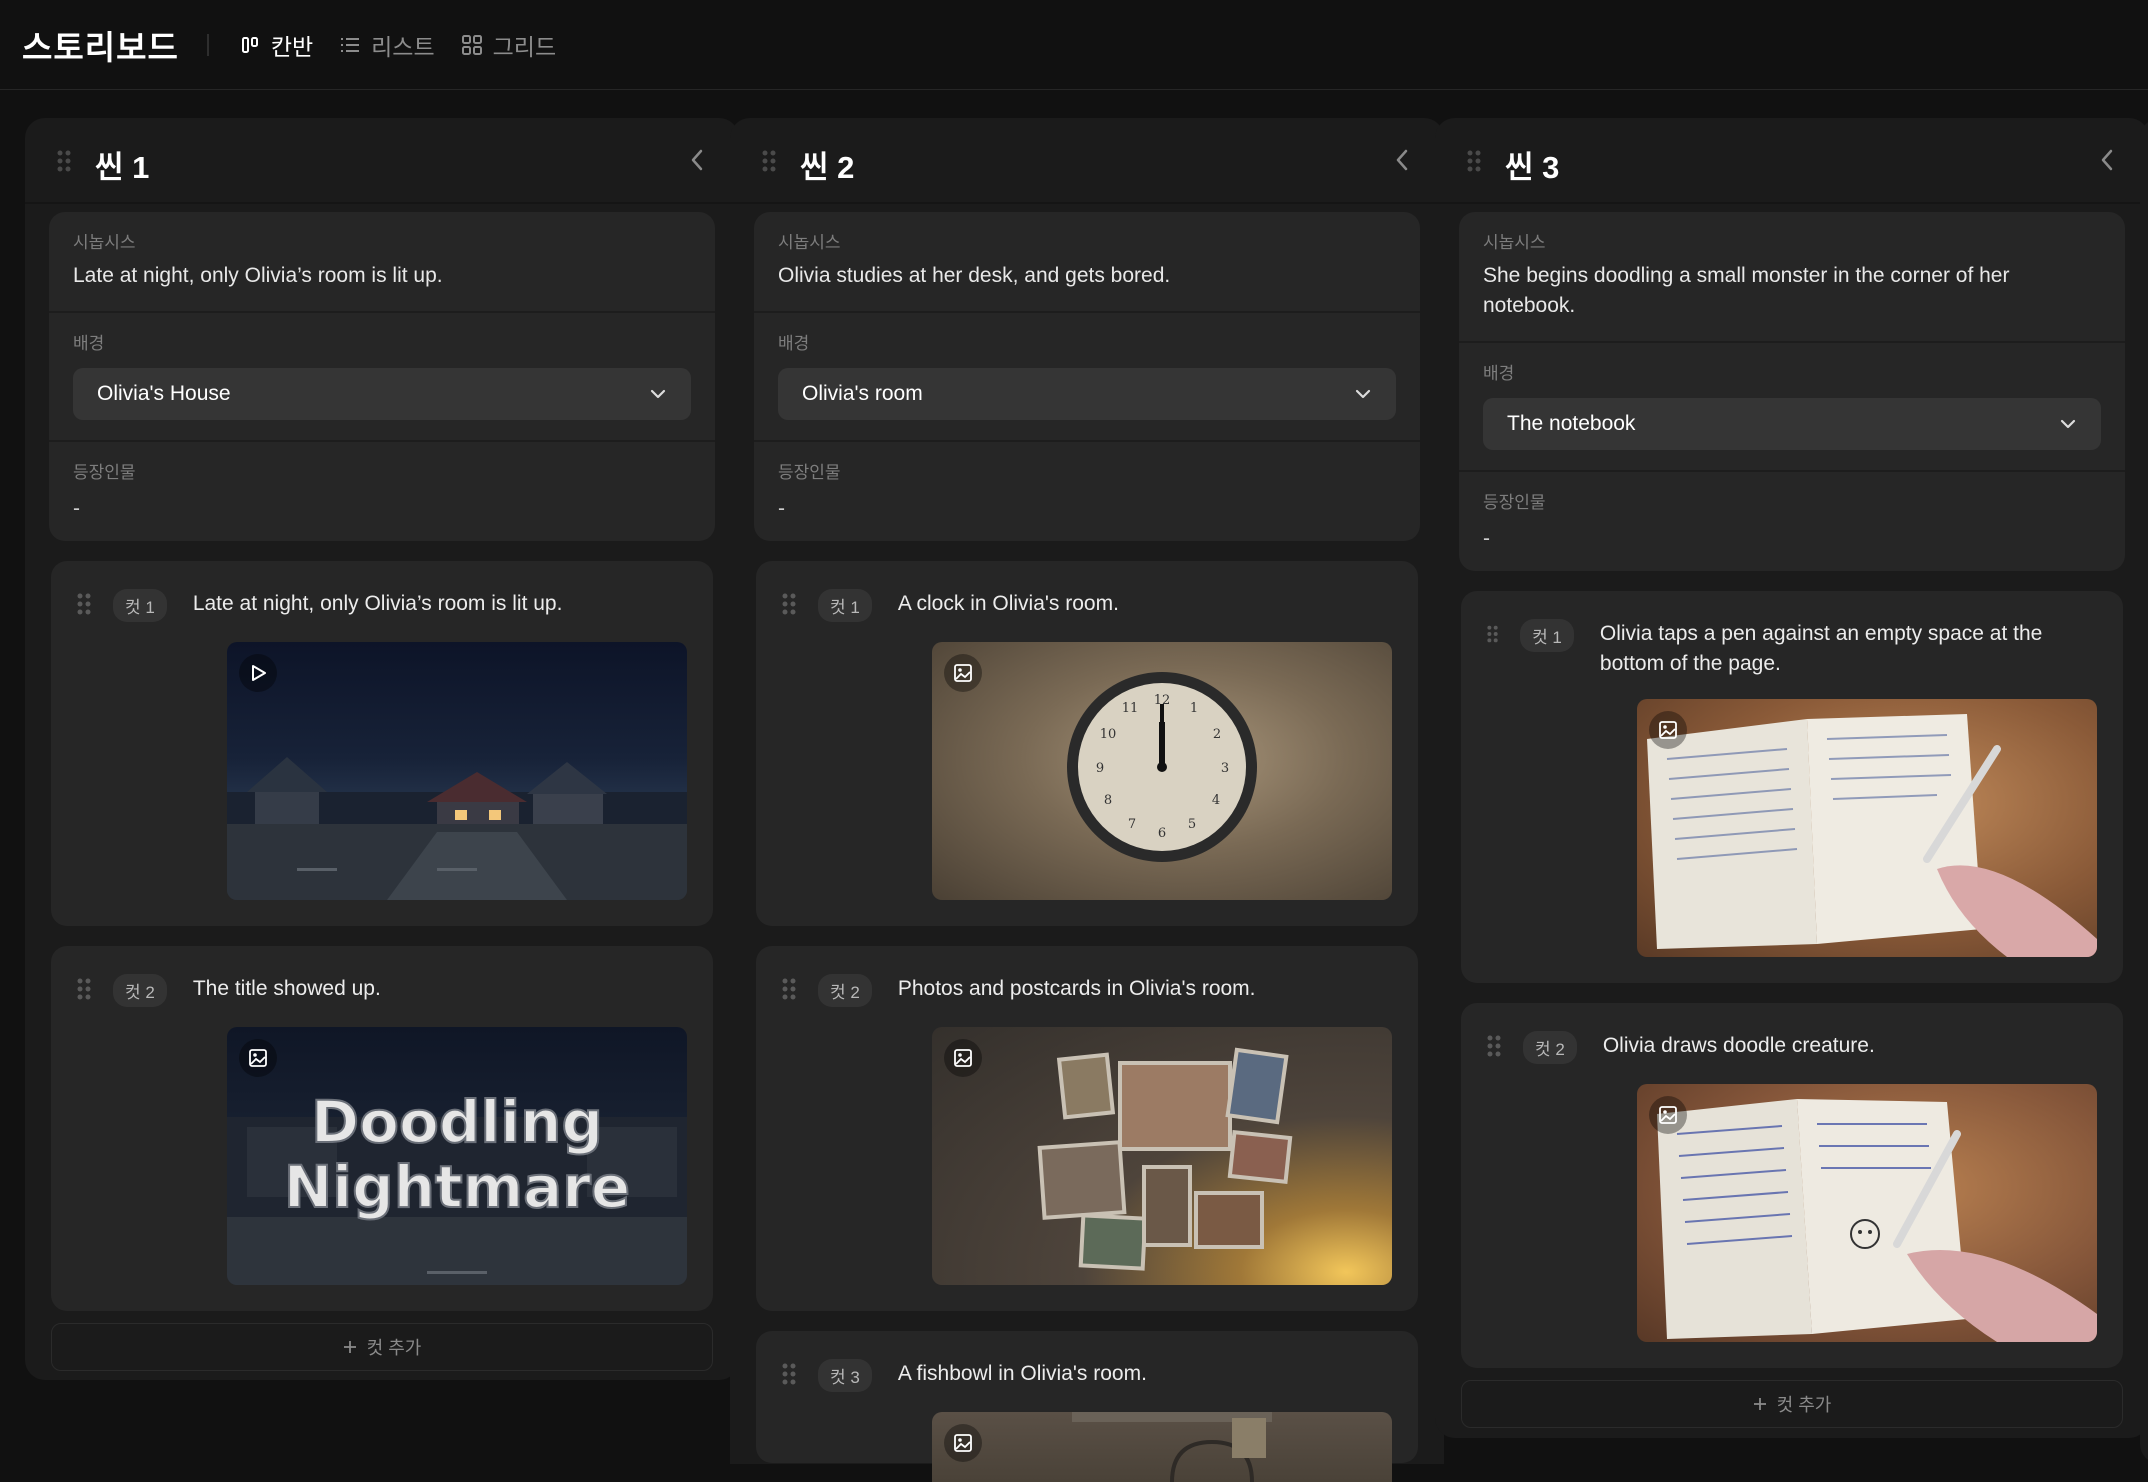 The width and height of the screenshot is (2148, 1482). What do you see at coordinates (1165, 1159) in the screenshot?
I see `photo-wall-illustration` at bounding box center [1165, 1159].